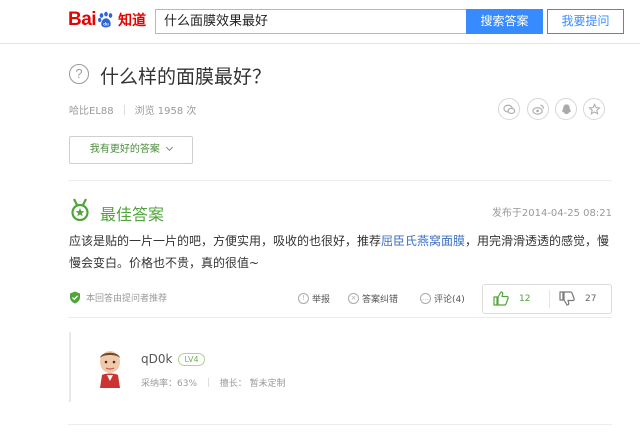 The width and height of the screenshot is (640, 438). I want to click on vote-box: 12 27, so click(547, 299).